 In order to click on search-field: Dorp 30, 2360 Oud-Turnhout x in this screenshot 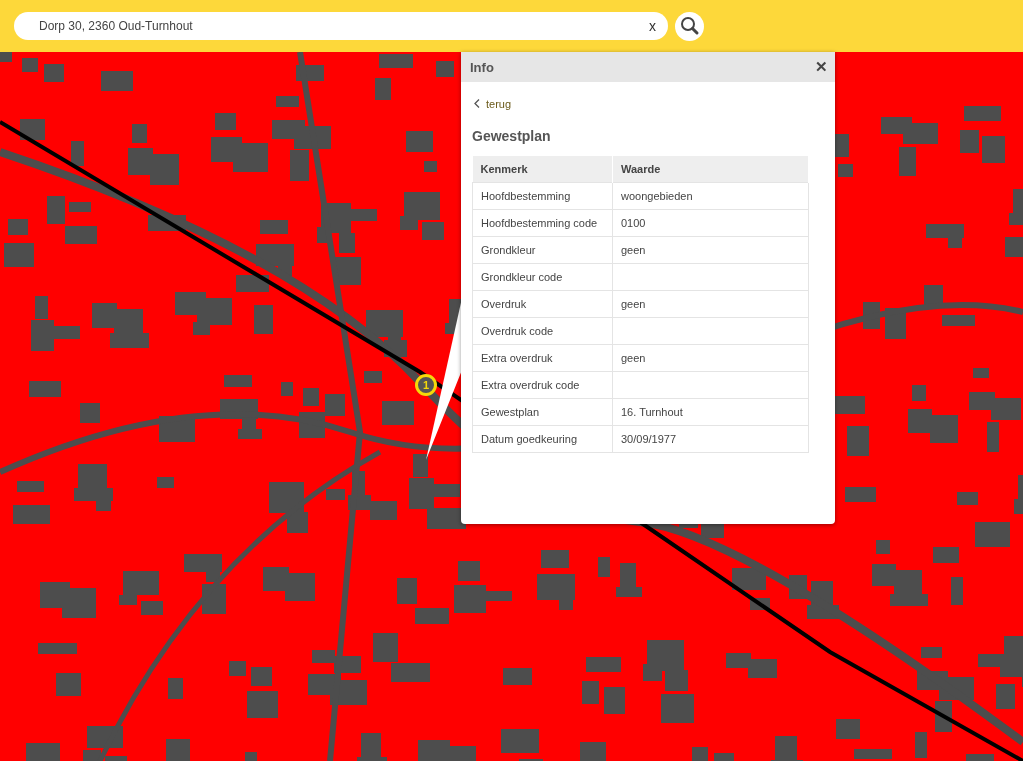, I will do `click(341, 26)`.